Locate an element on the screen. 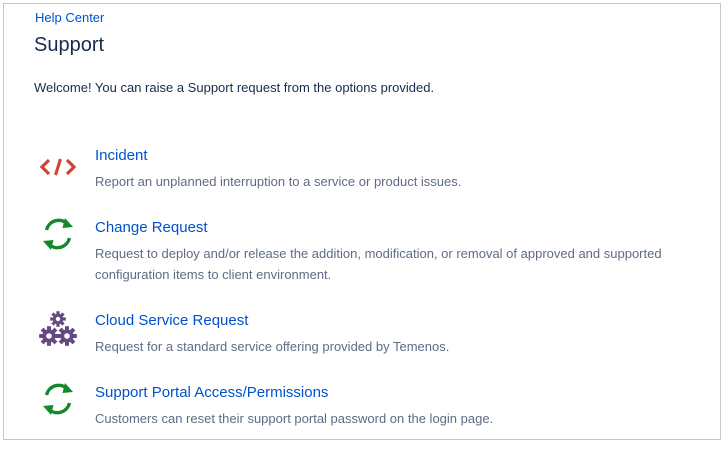 The width and height of the screenshot is (727, 451). request-type-title: Change Request is located at coordinates (151, 228).